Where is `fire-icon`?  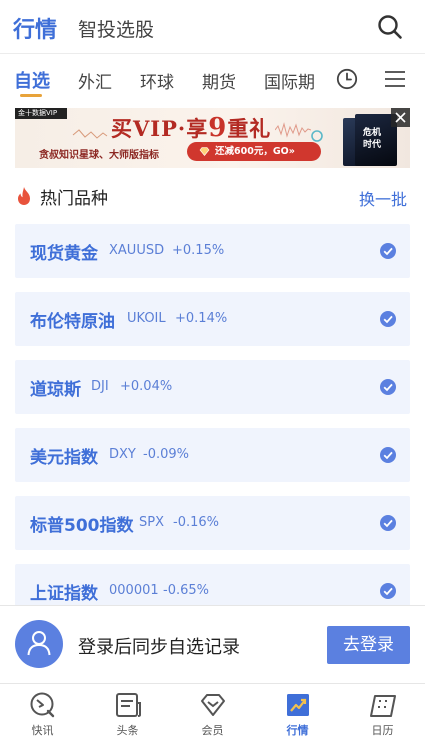 fire-icon is located at coordinates (24, 196).